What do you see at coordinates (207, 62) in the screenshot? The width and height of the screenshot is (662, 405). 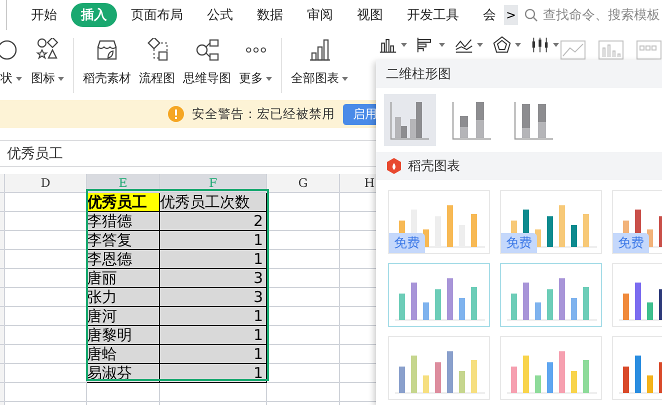 I see `ribbon-button: 思维导图` at bounding box center [207, 62].